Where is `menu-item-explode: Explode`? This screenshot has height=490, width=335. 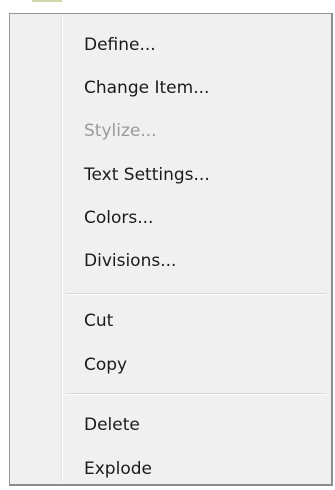
menu-item-explode: Explode is located at coordinates (170, 470).